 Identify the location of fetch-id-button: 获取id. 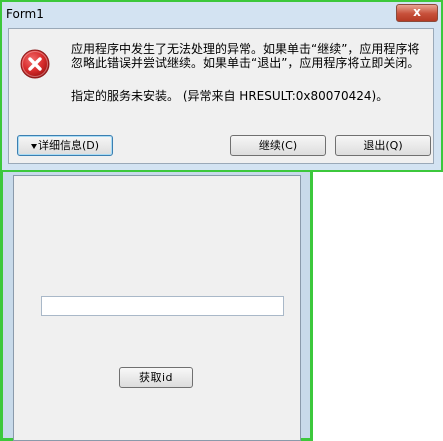
(156, 377).